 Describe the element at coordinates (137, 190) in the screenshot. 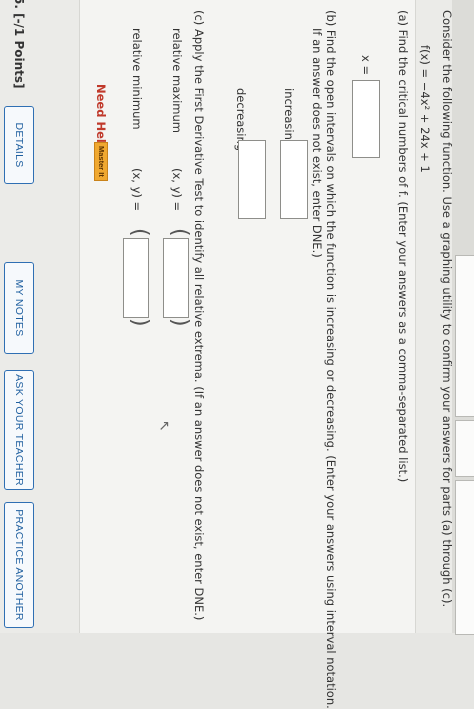

I see `min-coord-label: (x, y) =` at that location.